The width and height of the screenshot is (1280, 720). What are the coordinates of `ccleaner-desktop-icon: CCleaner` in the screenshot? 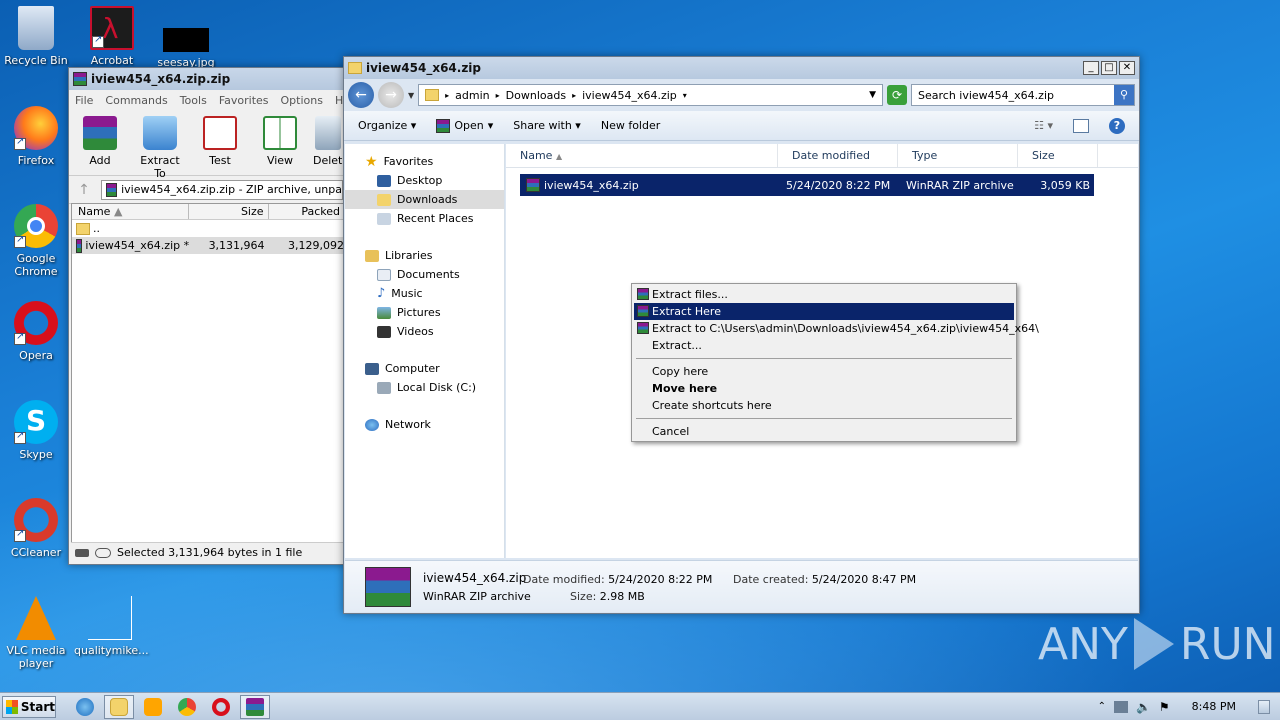 It's located at (36, 528).